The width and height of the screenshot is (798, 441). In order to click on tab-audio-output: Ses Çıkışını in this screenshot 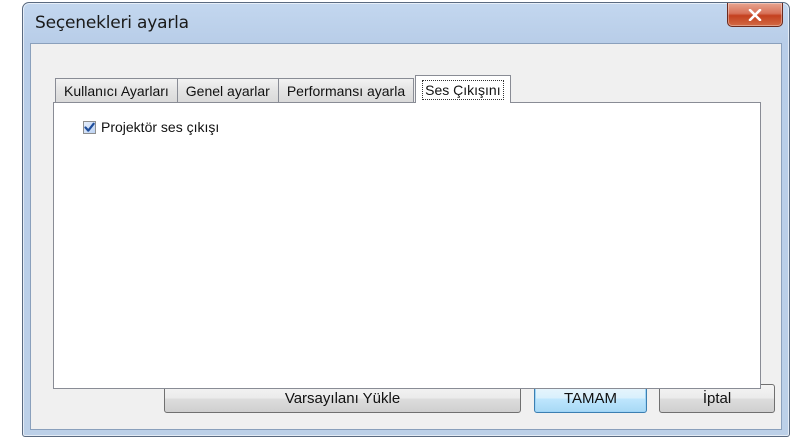, I will do `click(463, 89)`.